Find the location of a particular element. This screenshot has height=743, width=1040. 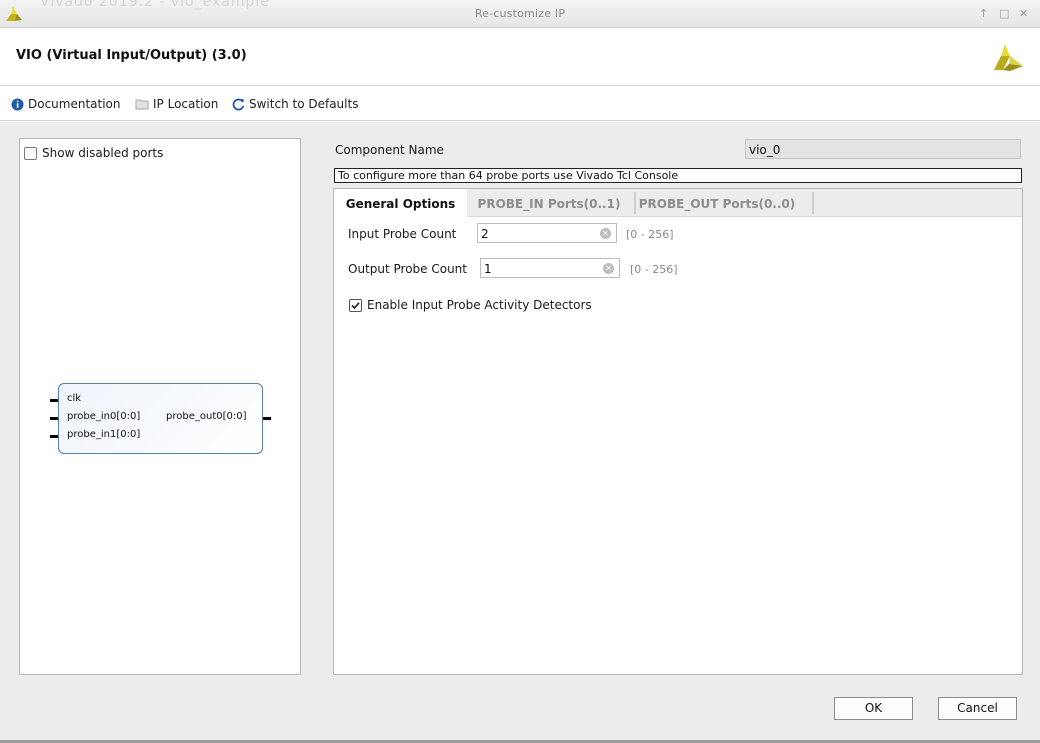

pin-probe-in1 is located at coordinates (54, 436).